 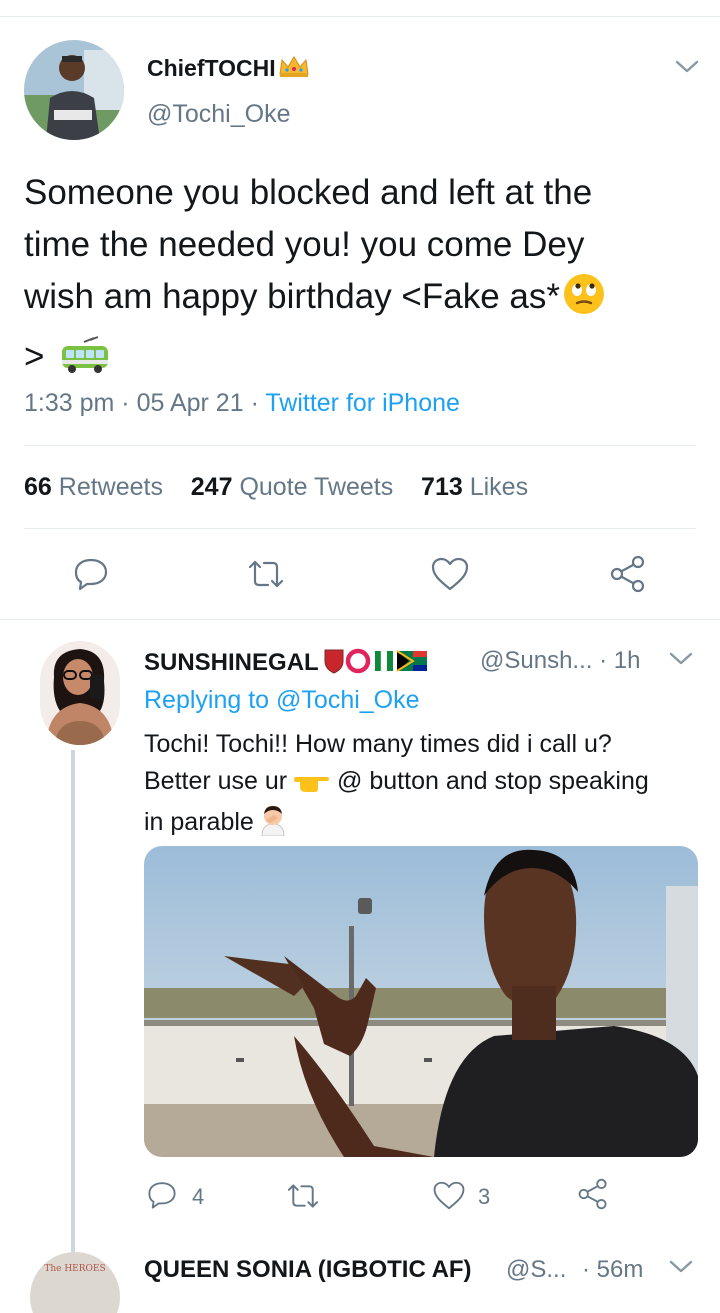 I want to click on facepalm-emoji, so click(x=273, y=825).